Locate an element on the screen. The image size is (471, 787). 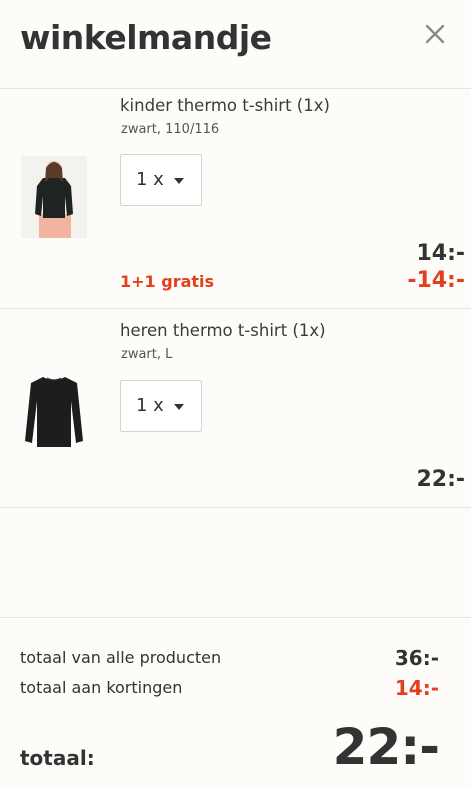
close-icon is located at coordinates (435, 34).